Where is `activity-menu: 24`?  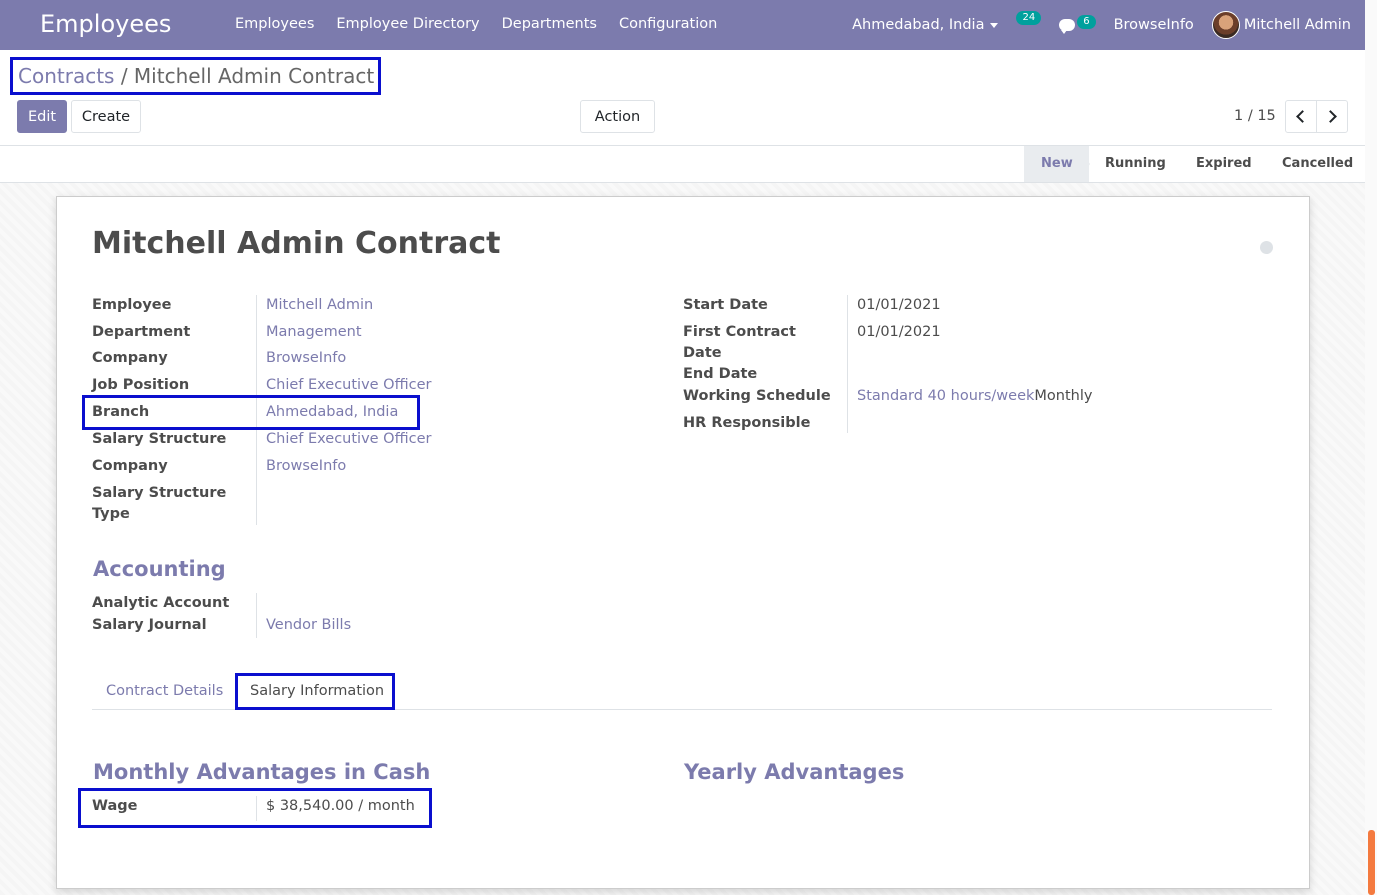 activity-menu: 24 is located at coordinates (1029, 22).